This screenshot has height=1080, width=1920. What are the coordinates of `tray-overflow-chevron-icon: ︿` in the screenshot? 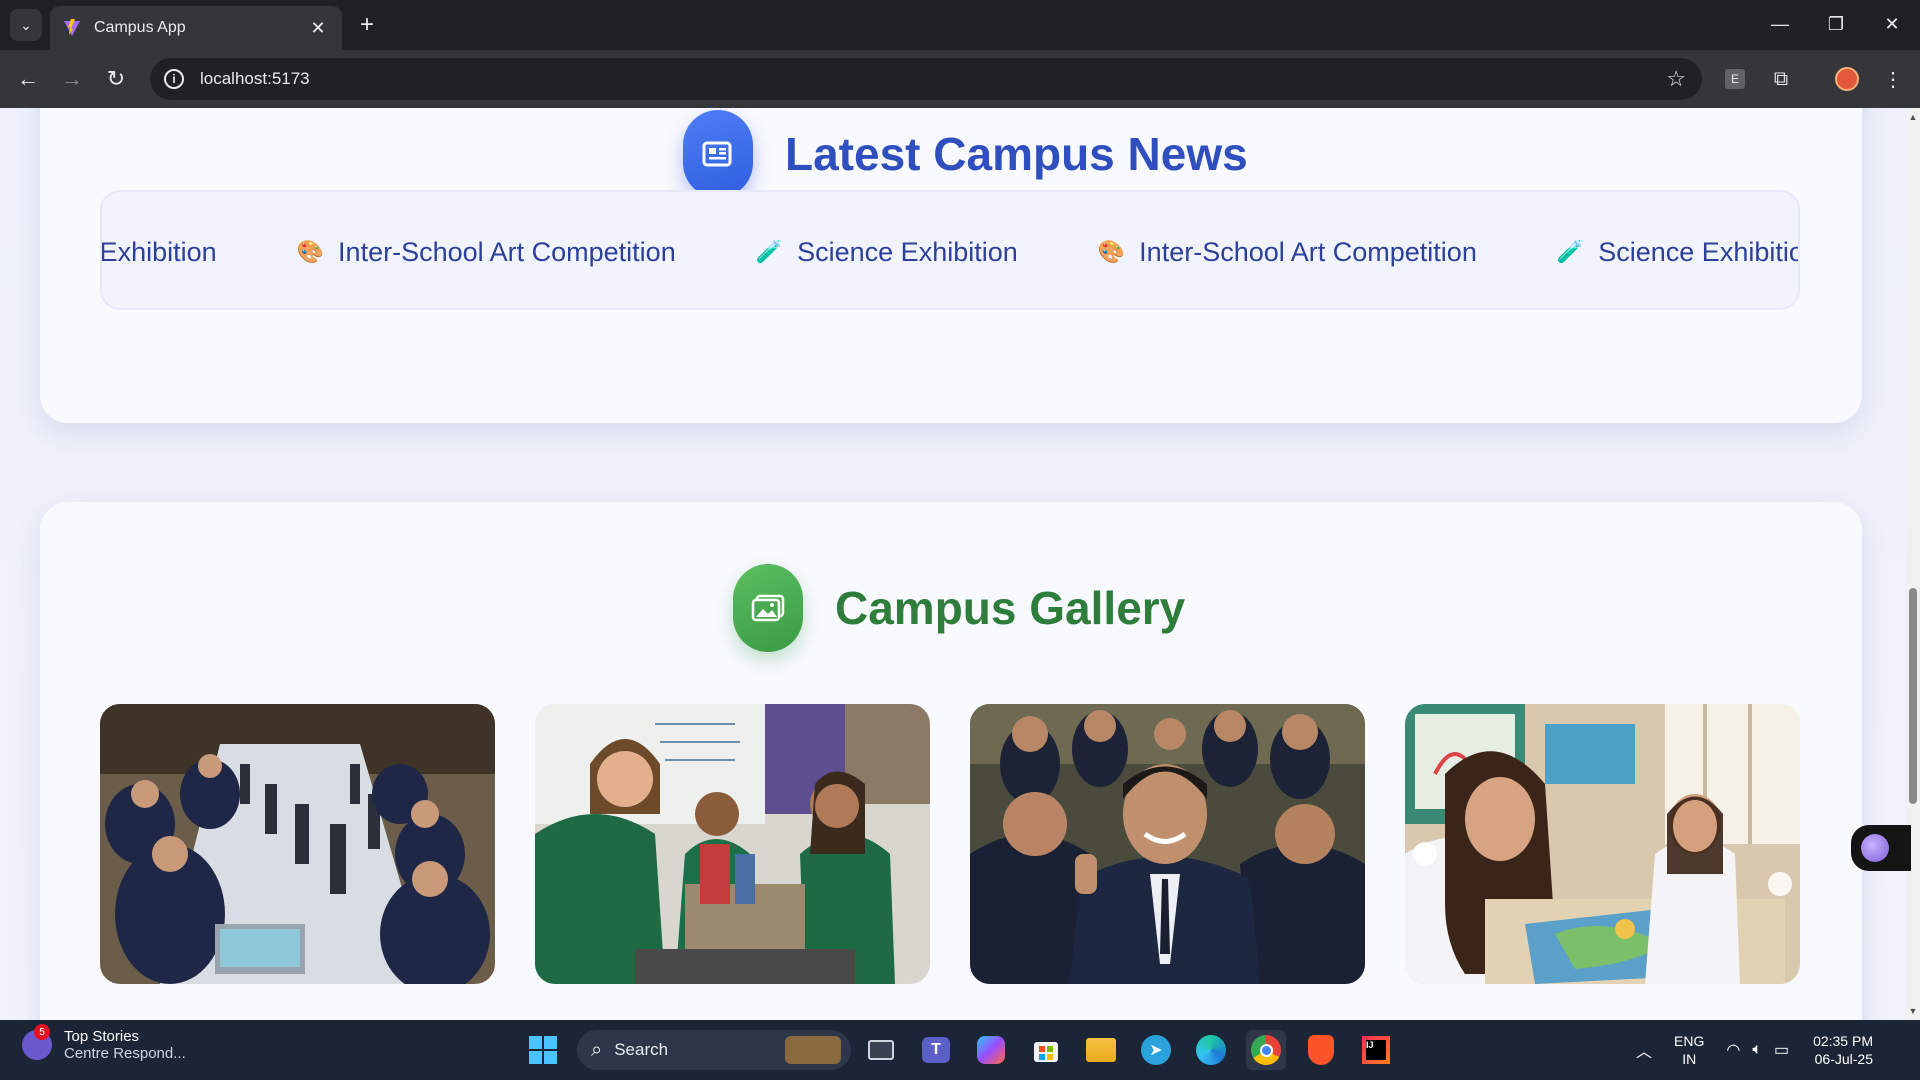 It's located at (1644, 1050).